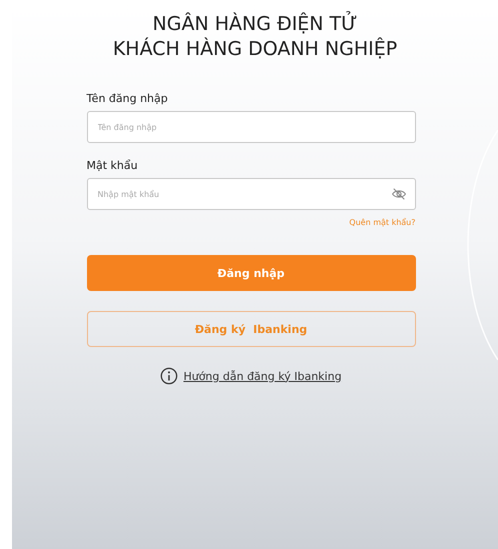 Image resolution: width=498 pixels, height=549 pixels. I want to click on login-button: Đăng nhập, so click(251, 273).